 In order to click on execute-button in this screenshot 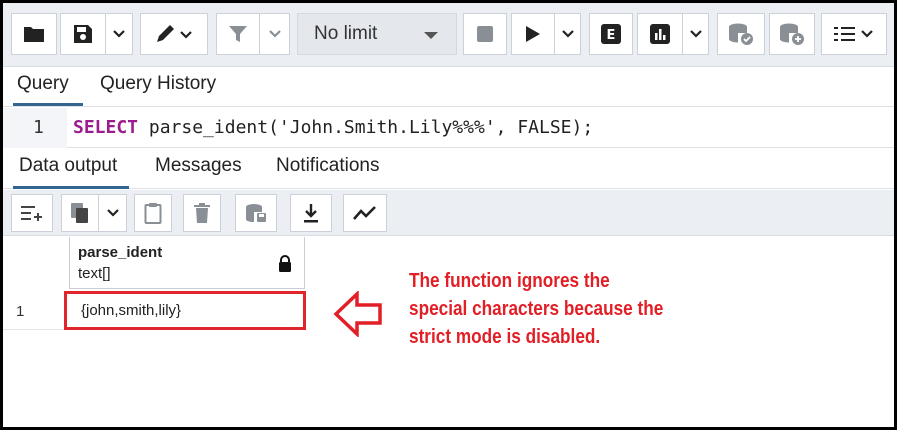, I will do `click(533, 34)`.